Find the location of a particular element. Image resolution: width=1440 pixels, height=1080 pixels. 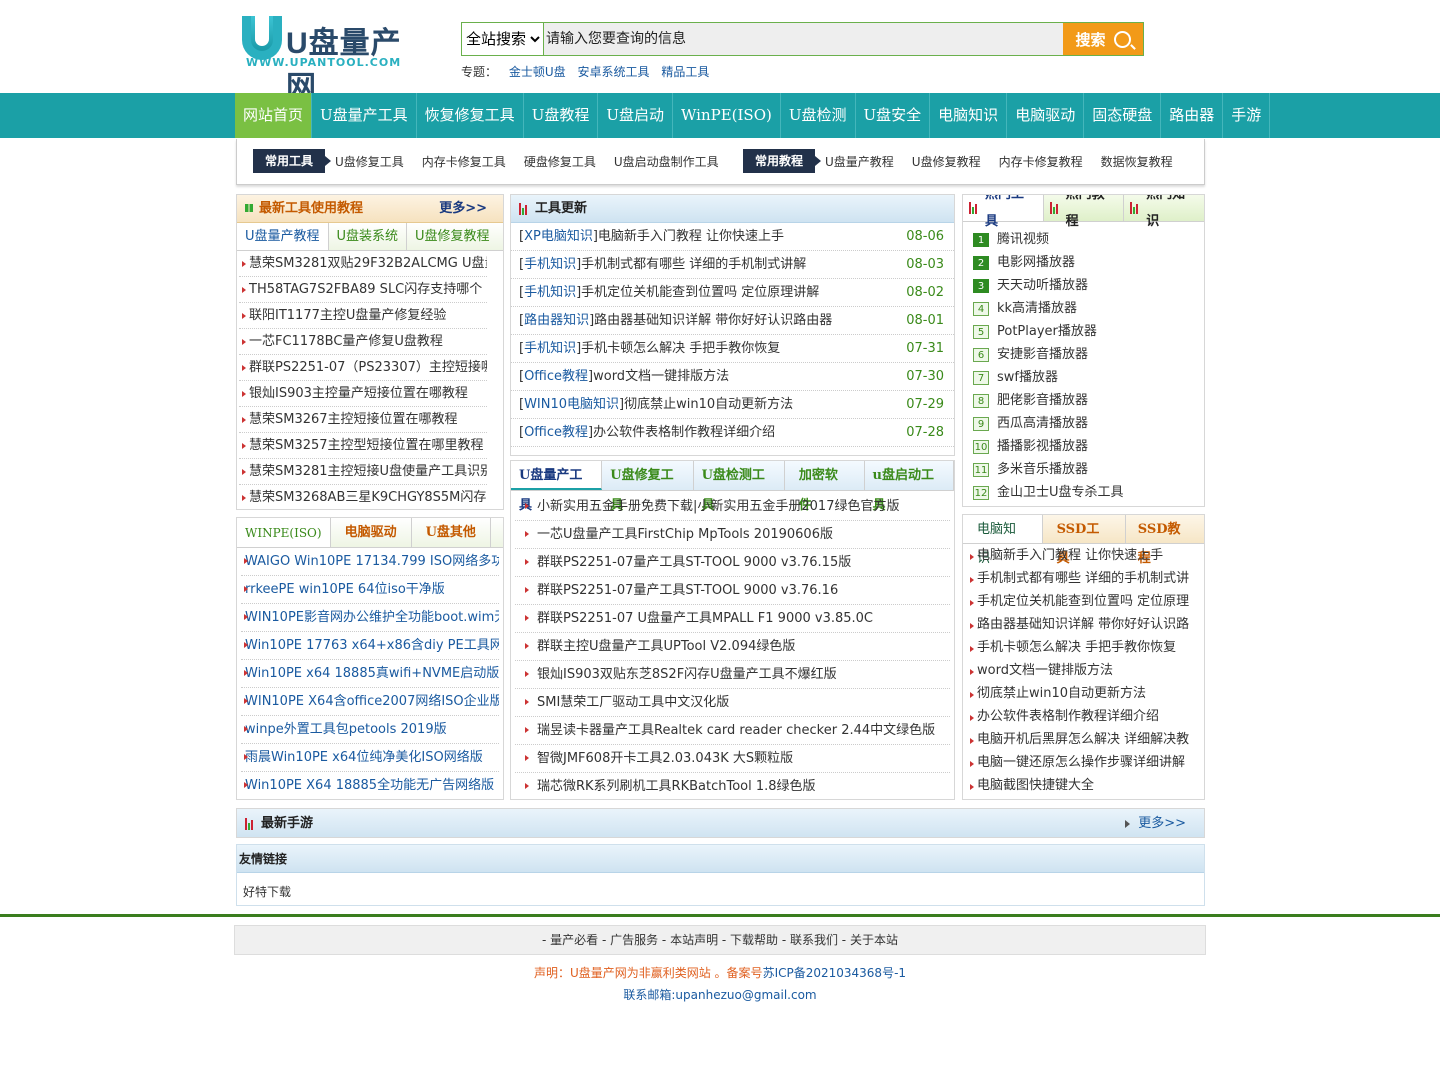

quick-link: U盘修复教程 is located at coordinates (946, 162).